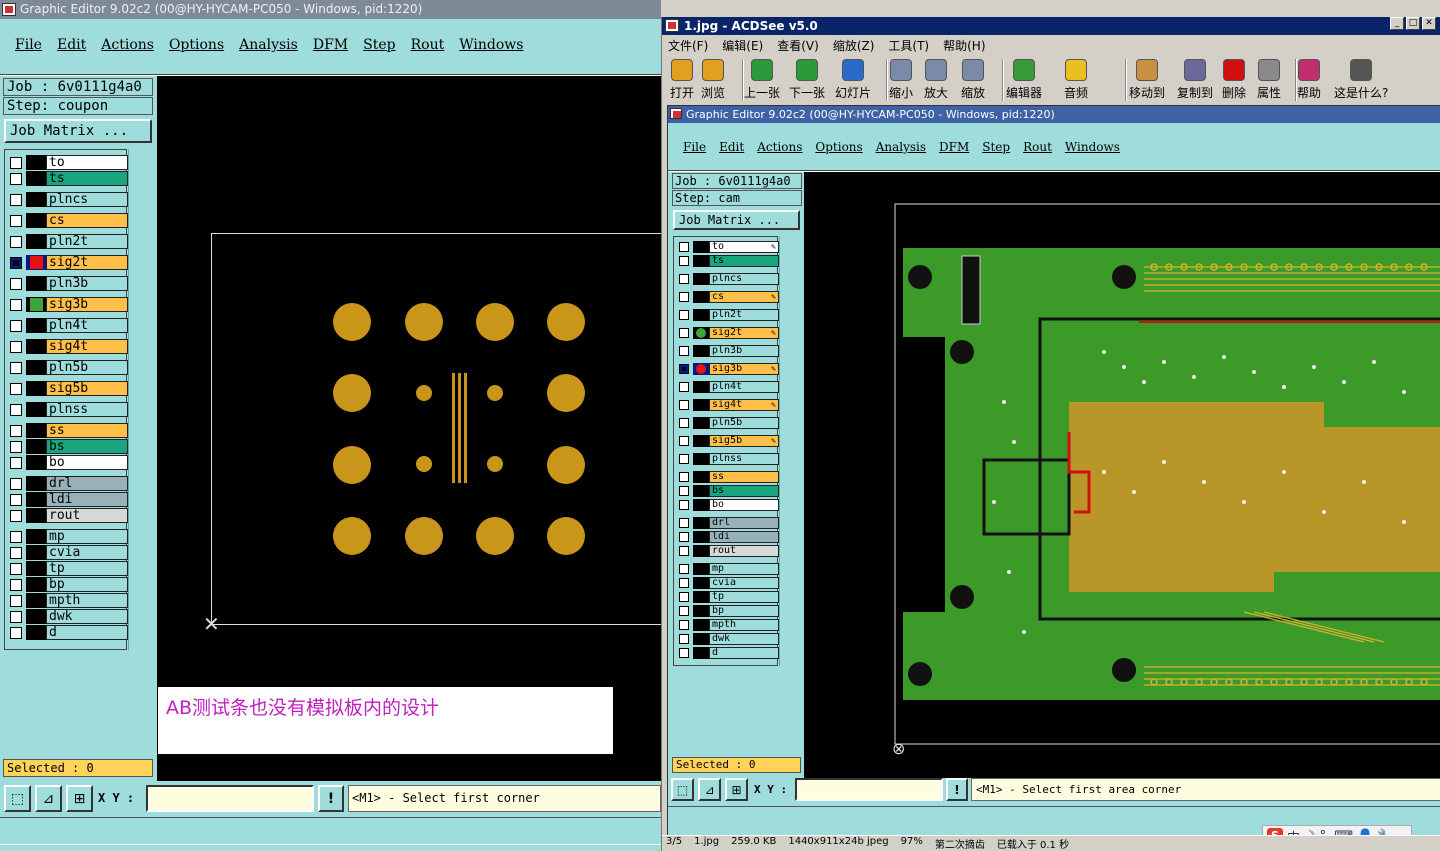  What do you see at coordinates (854, 45) in the screenshot?
I see `acdsee-menu-item-3: 缩放(Z)` at bounding box center [854, 45].